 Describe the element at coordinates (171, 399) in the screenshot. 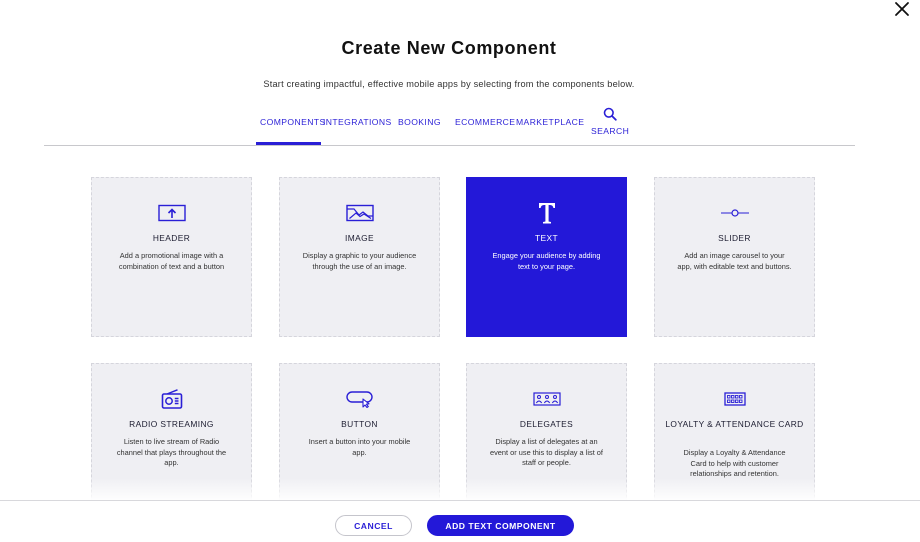

I see `radio-icon` at that location.